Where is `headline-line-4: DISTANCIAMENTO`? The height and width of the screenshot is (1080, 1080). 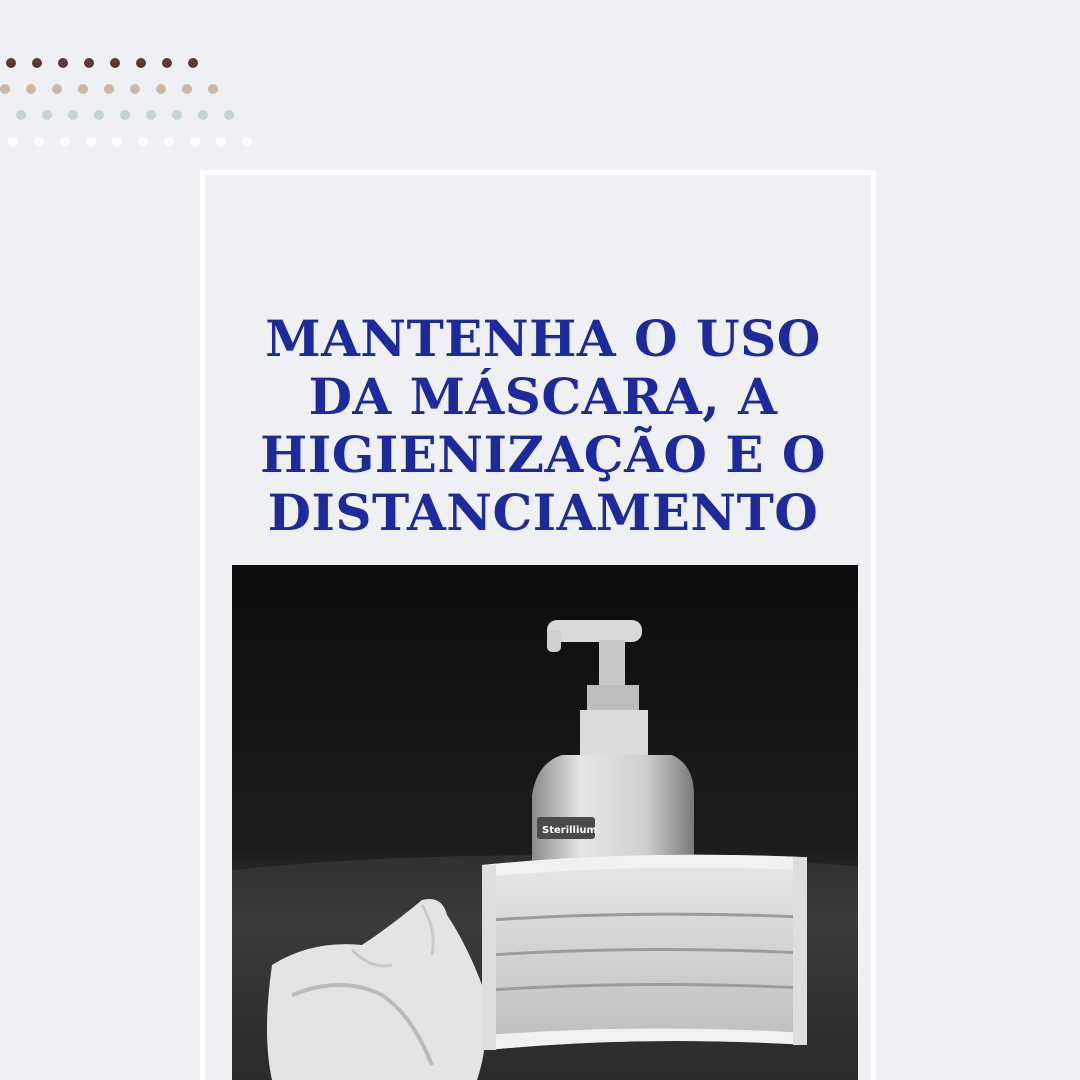
headline-line-4: DISTANCIAMENTO is located at coordinates (543, 512).